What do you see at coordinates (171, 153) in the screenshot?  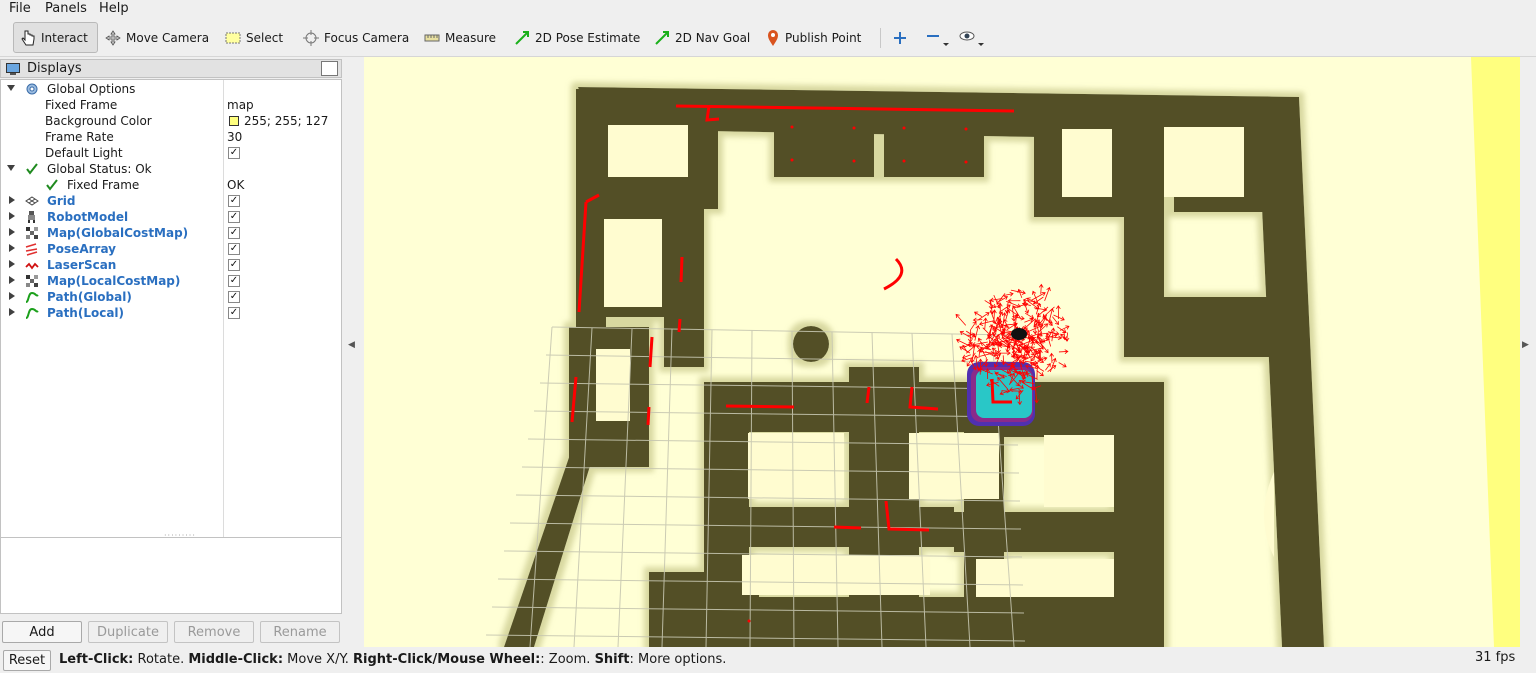 I see `tree-row-default-light: Default Light ✓` at bounding box center [171, 153].